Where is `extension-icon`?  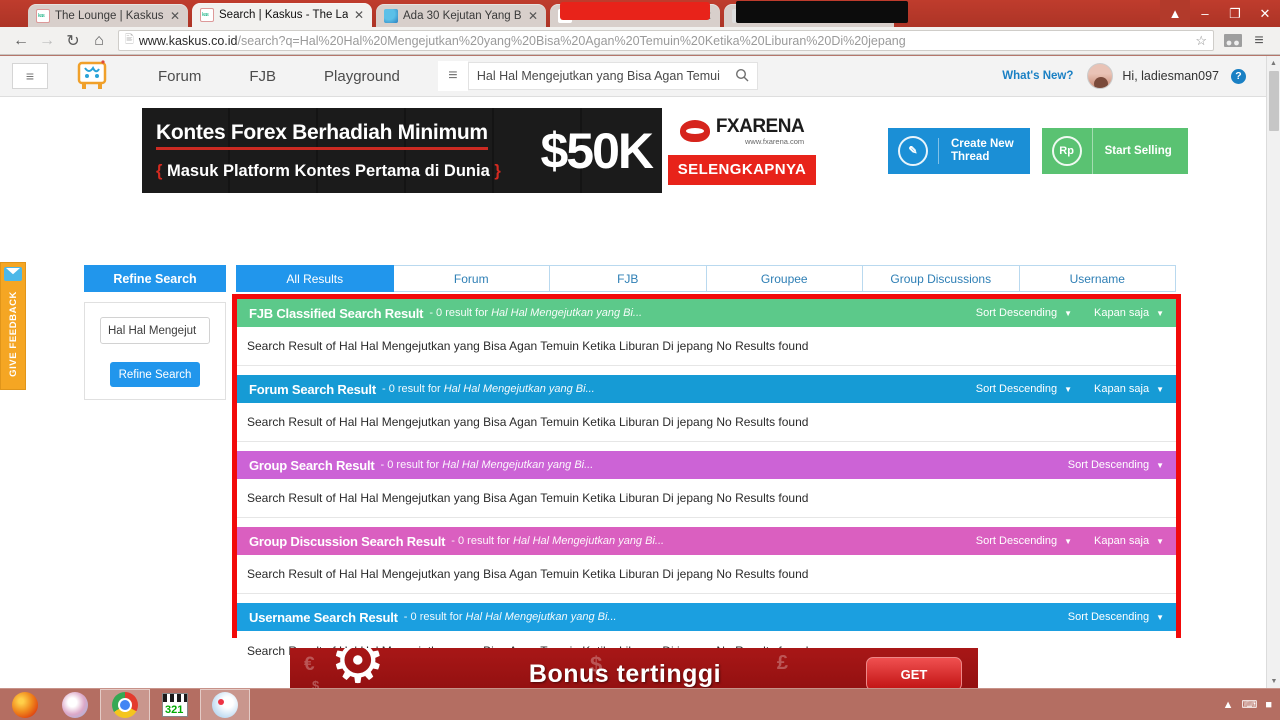
extension-icon is located at coordinates (1233, 41).